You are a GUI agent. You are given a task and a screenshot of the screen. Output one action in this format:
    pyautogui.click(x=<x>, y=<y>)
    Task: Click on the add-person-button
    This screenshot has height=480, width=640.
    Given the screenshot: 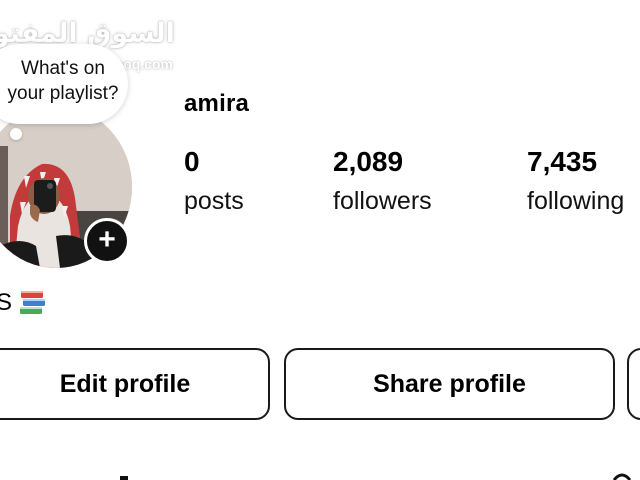 What is the action you would take?
    pyautogui.click(x=633, y=384)
    